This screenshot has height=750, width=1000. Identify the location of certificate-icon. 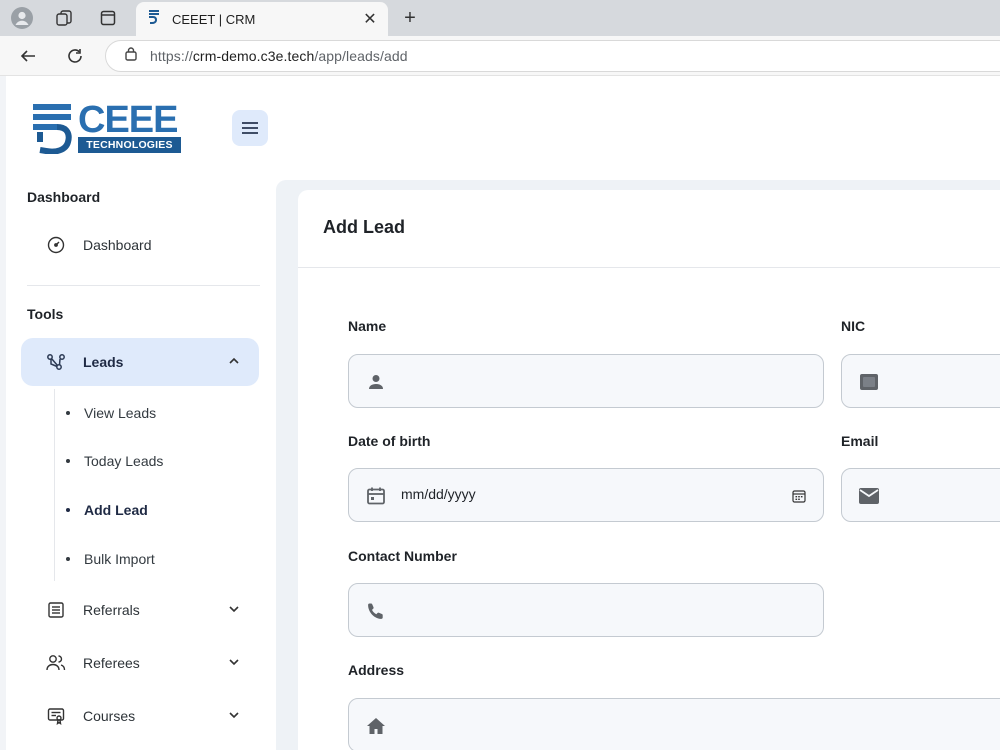
(56, 716).